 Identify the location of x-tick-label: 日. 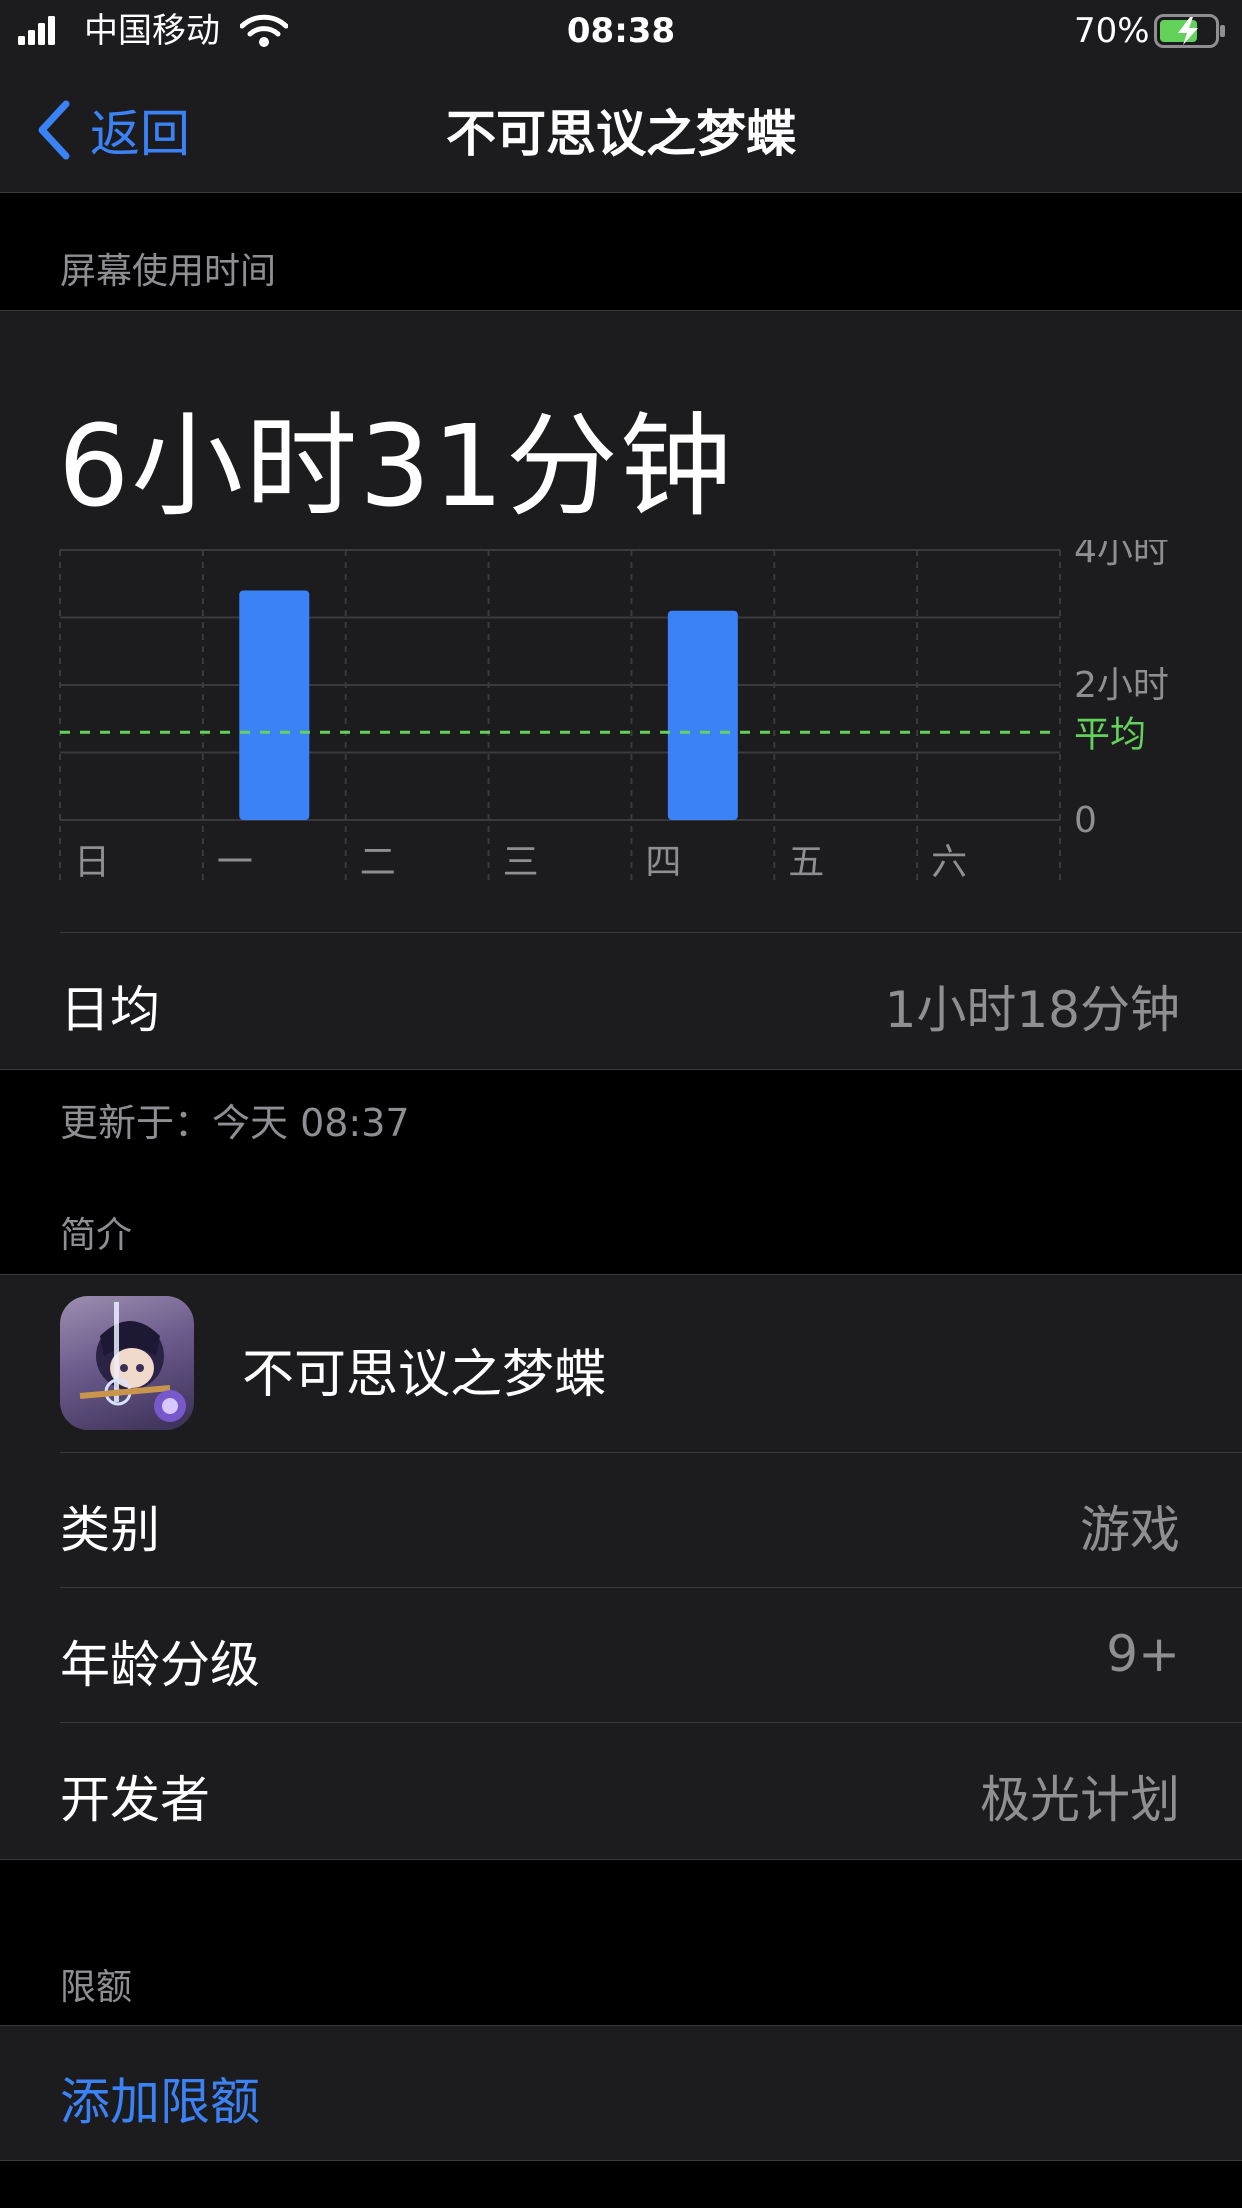
(92, 862).